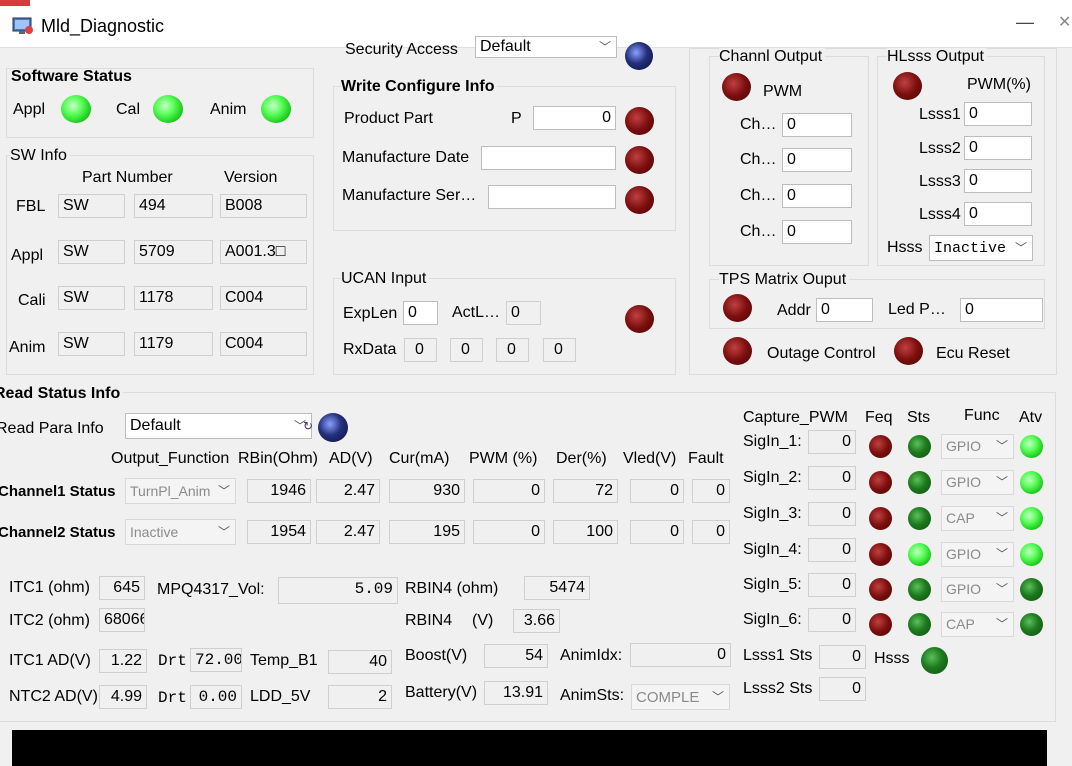  What do you see at coordinates (970, 248) in the screenshot?
I see `hsss-select-value: Inactive` at bounding box center [970, 248].